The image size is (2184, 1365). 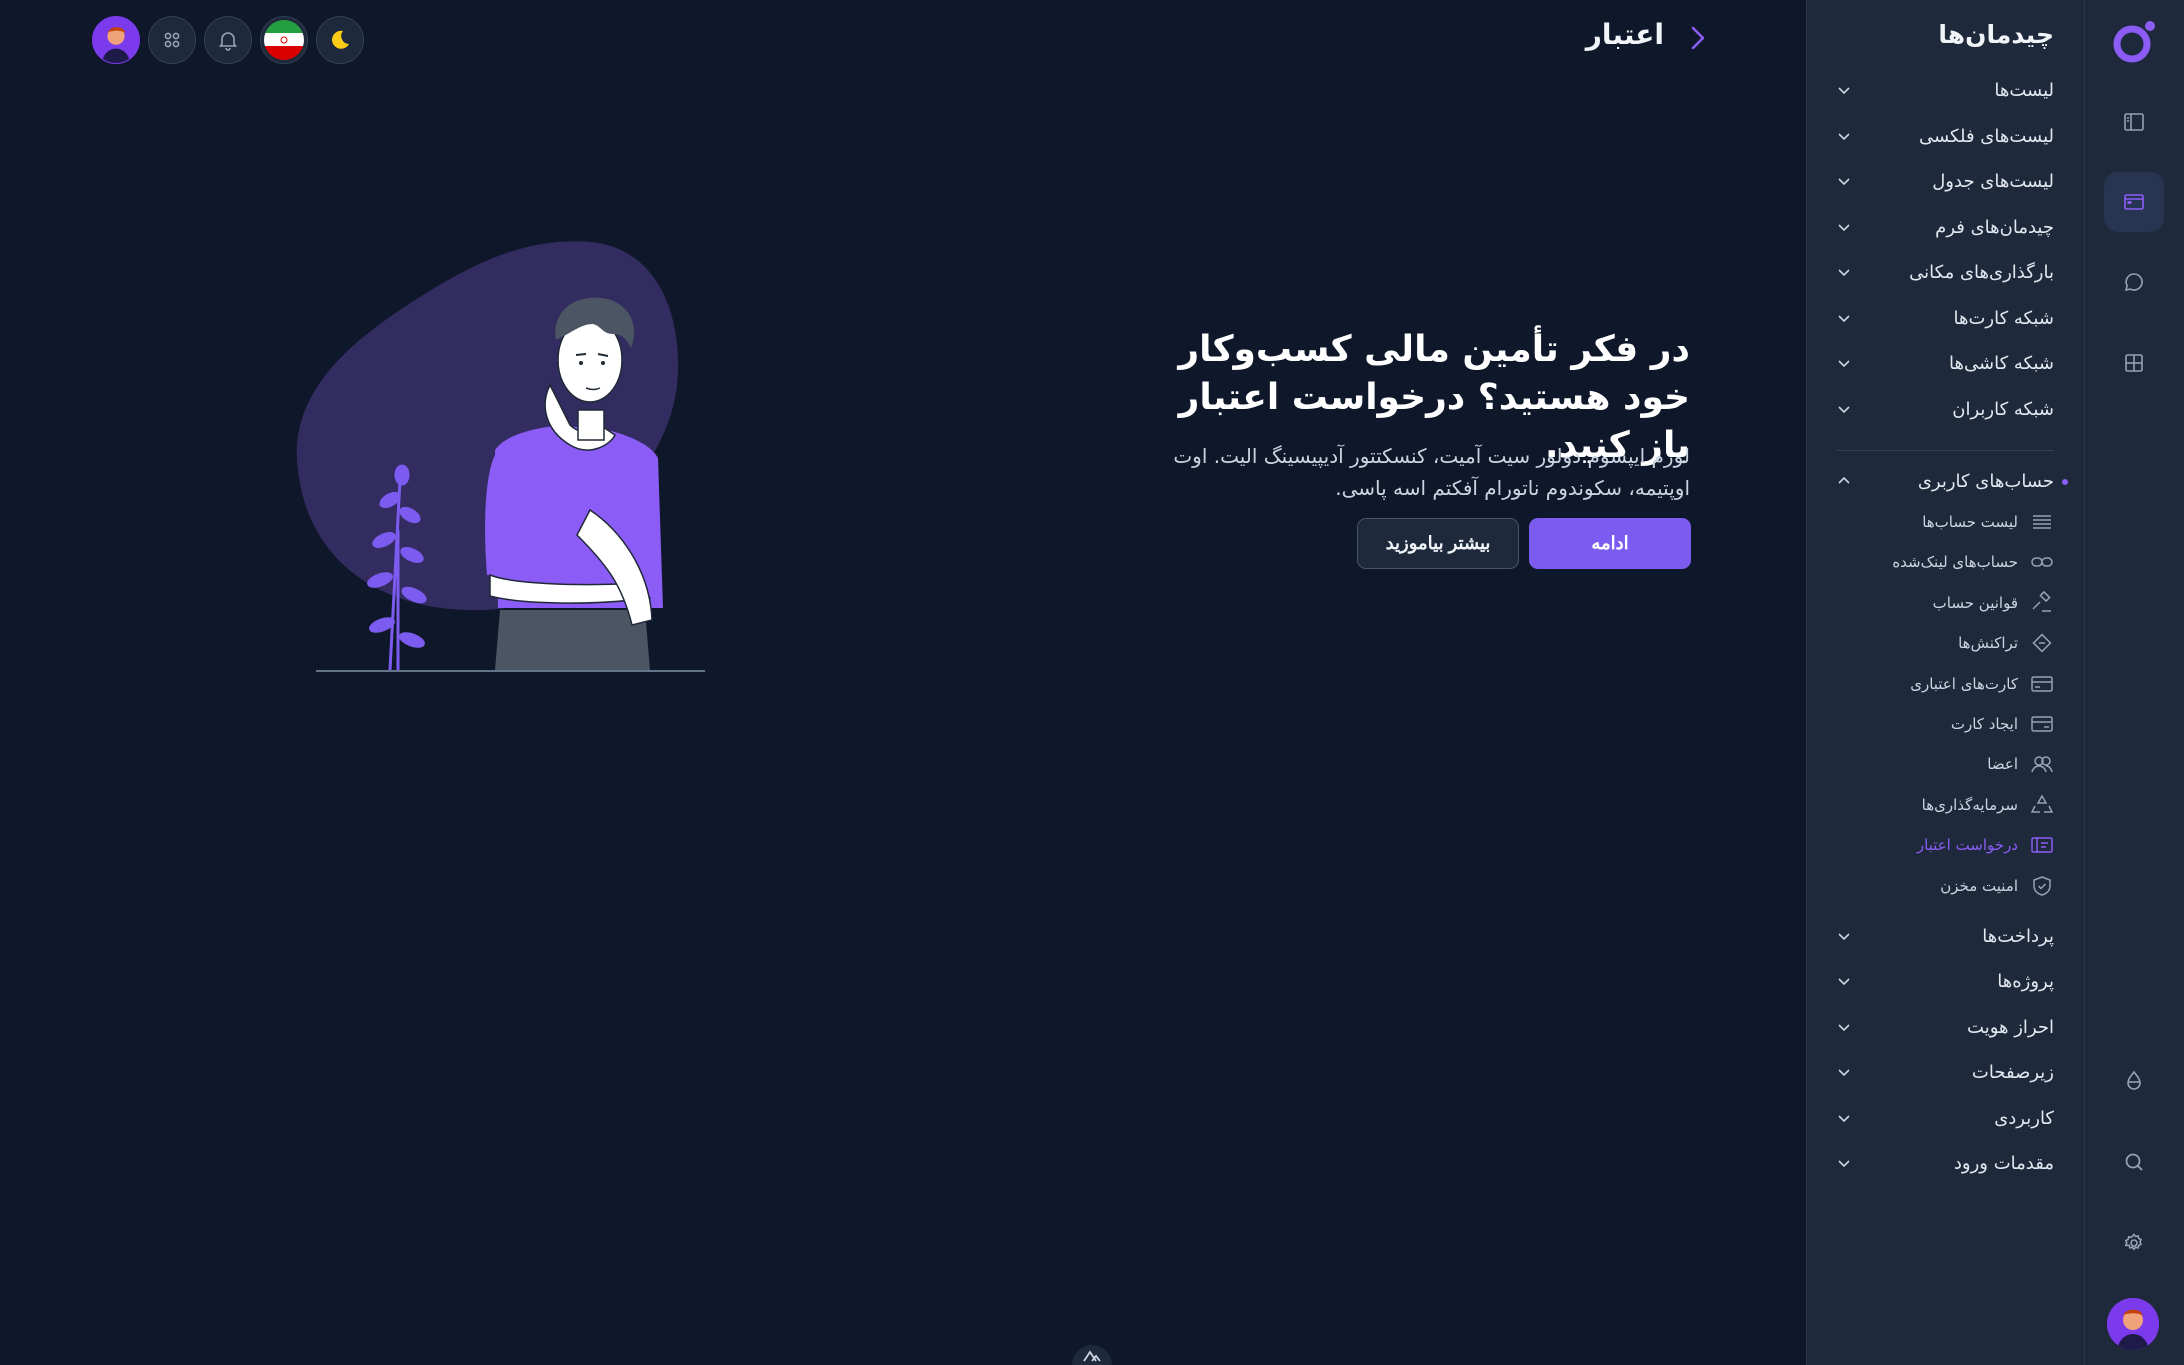 I want to click on menu-item-card-grid: شبکه کارت‌ها, so click(x=1945, y=318).